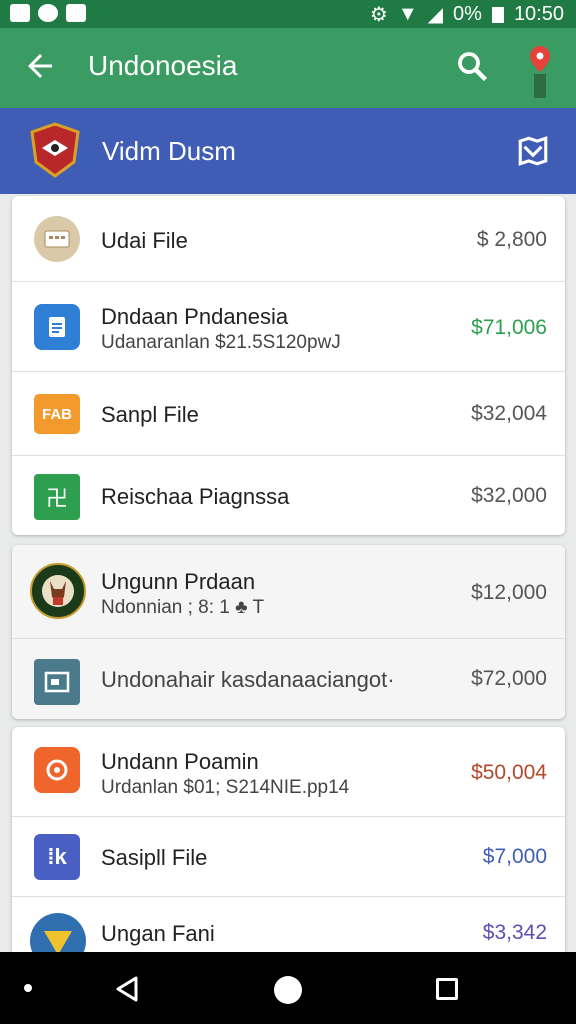 The height and width of the screenshot is (1024, 576). What do you see at coordinates (144, 240) in the screenshot?
I see `file-name: Udai File` at bounding box center [144, 240].